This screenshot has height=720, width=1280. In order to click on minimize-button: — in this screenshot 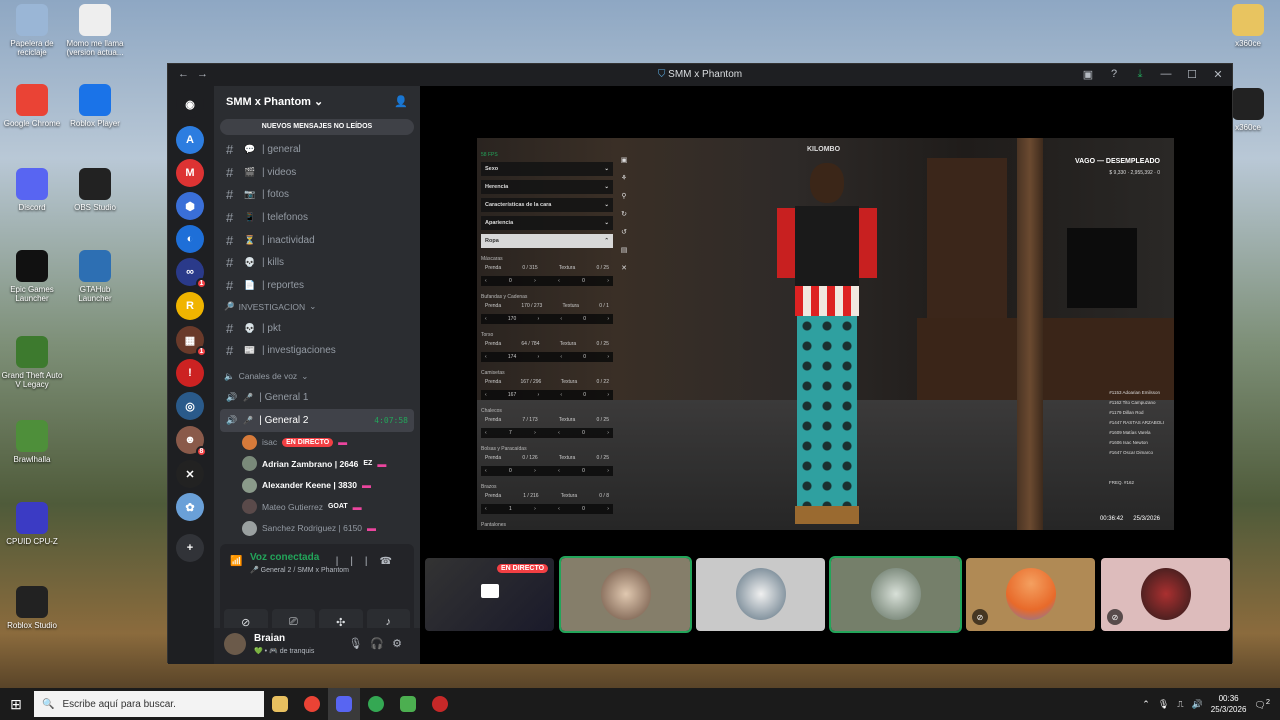, I will do `click(1166, 74)`.